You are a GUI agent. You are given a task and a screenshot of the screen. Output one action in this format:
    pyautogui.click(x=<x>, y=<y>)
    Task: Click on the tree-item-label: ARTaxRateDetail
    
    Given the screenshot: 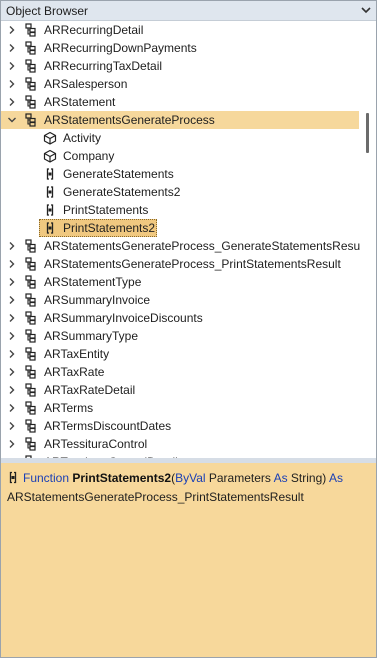 What is the action you would take?
    pyautogui.click(x=90, y=390)
    